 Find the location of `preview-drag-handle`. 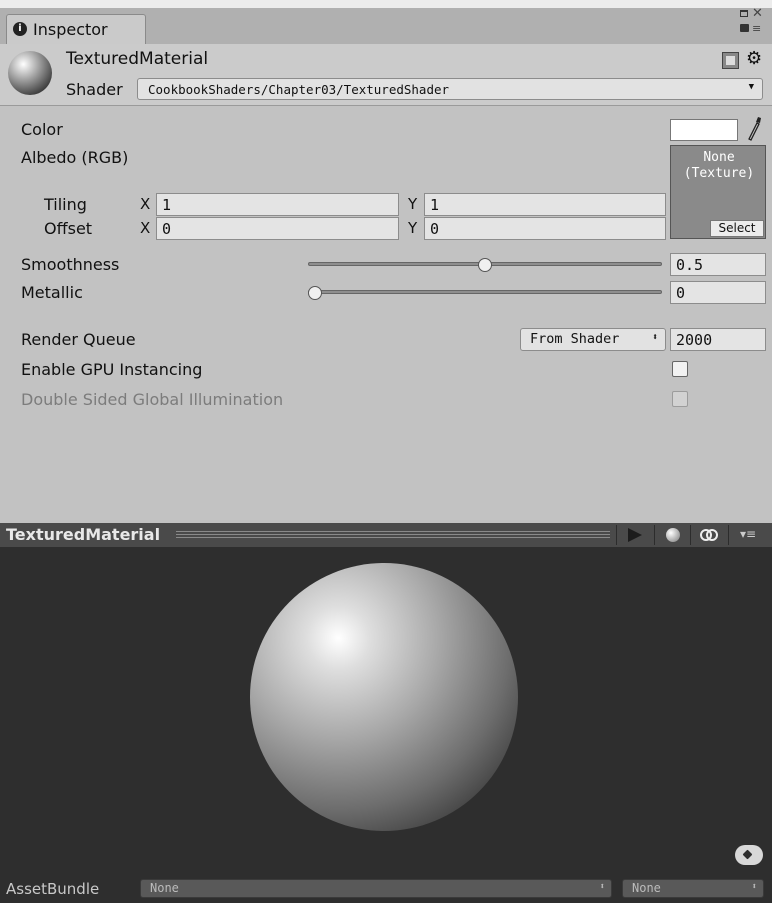

preview-drag-handle is located at coordinates (393, 535).